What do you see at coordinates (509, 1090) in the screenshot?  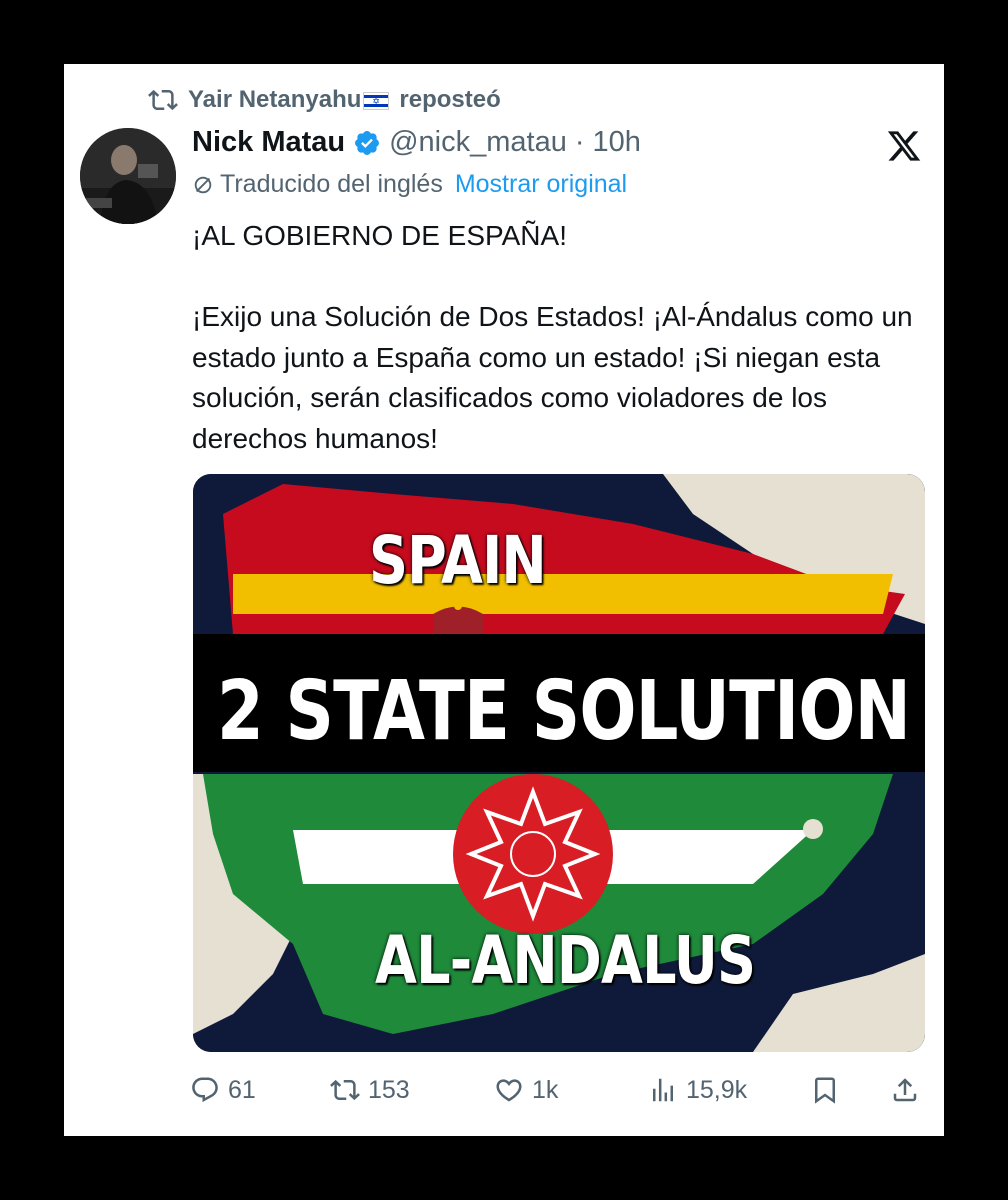 I see `heart-icon` at bounding box center [509, 1090].